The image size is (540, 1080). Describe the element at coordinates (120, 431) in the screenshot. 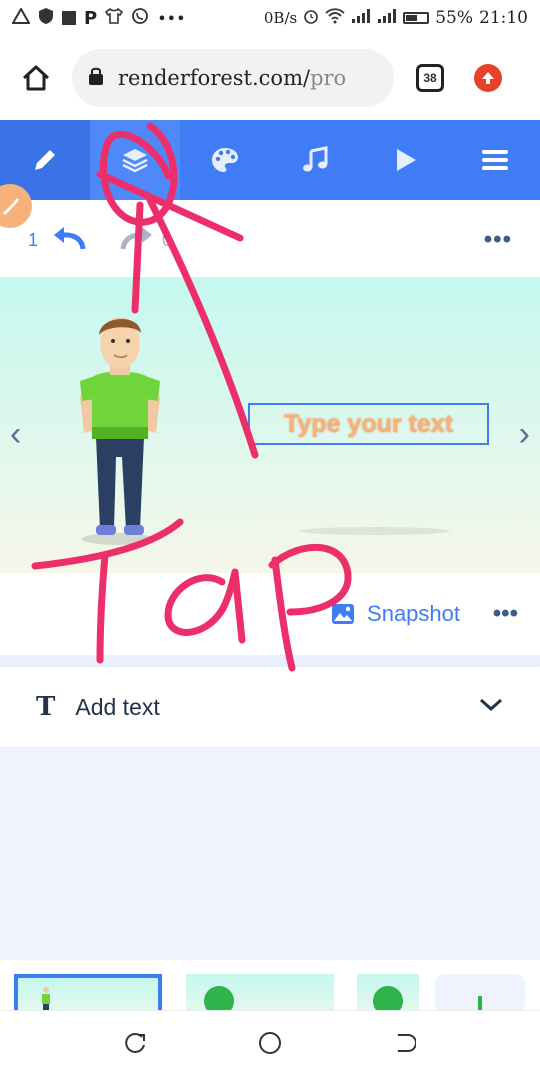

I see `character-illustration` at that location.